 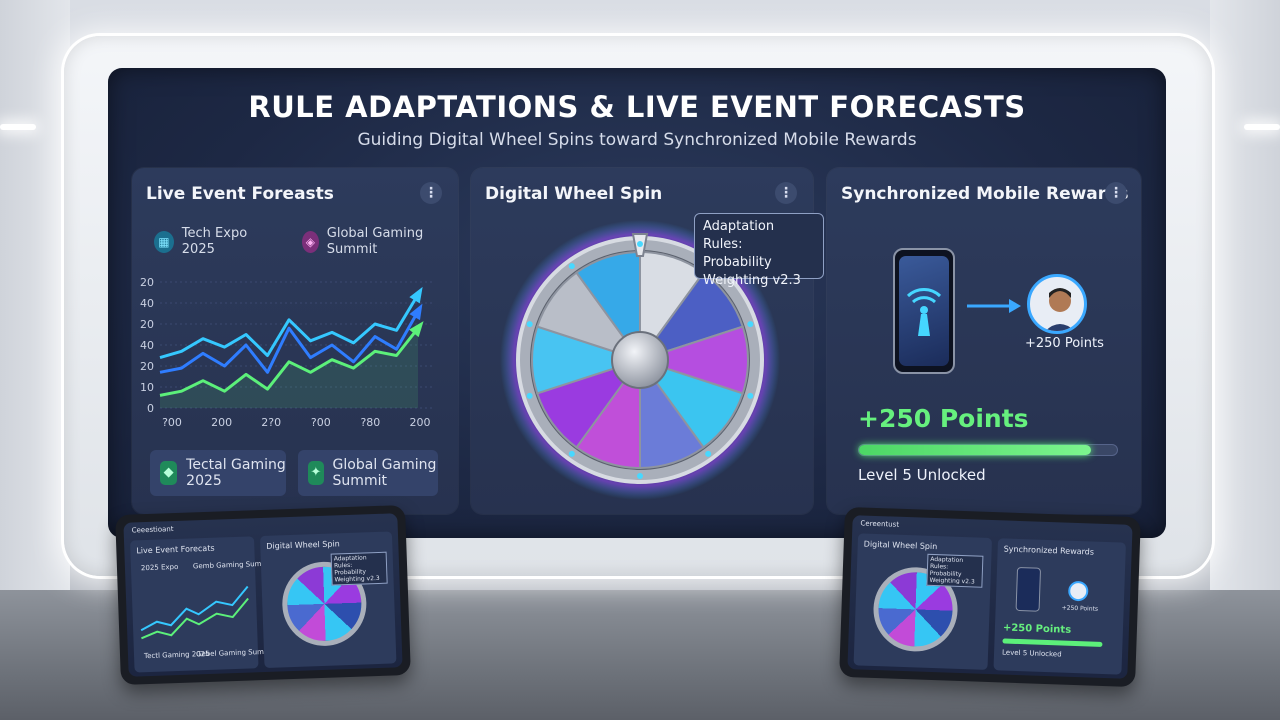 I want to click on tablet-left-wheel-title: Digital Wheel Spin, so click(x=303, y=545).